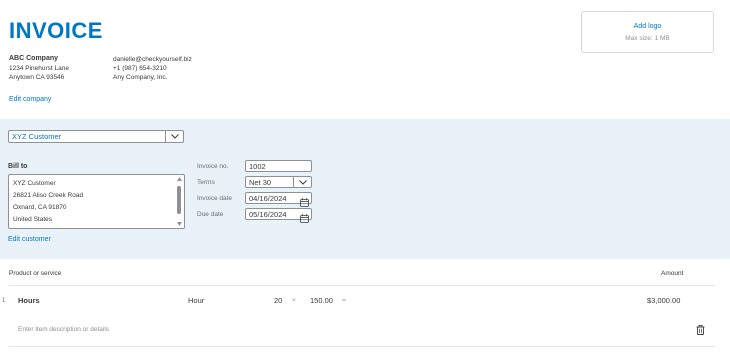 The height and width of the screenshot is (353, 730). Describe the element at coordinates (647, 26) in the screenshot. I see `add-logo-label: Add logo` at that location.